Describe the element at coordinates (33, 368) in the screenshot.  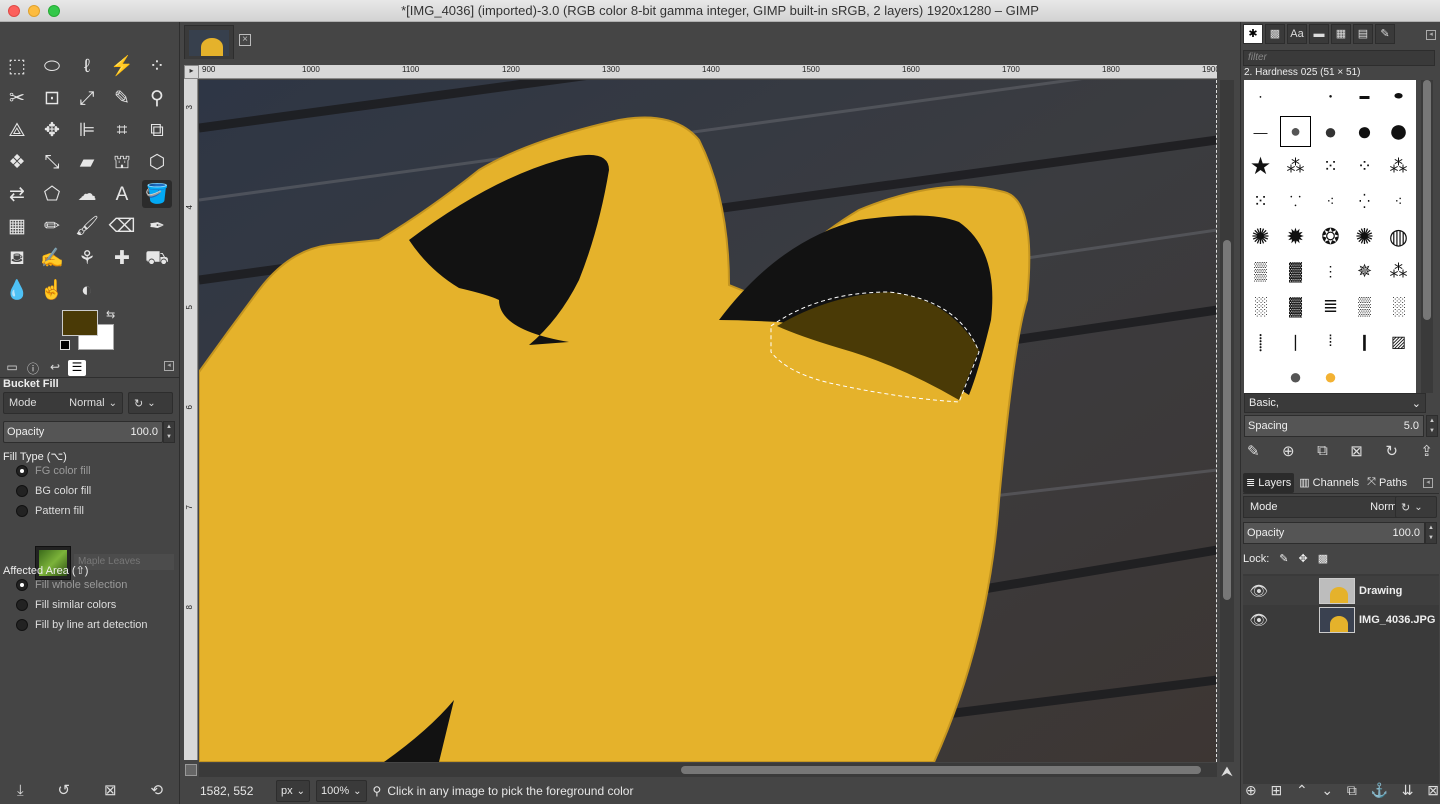
I see `tab-info: ⓘ` at that location.